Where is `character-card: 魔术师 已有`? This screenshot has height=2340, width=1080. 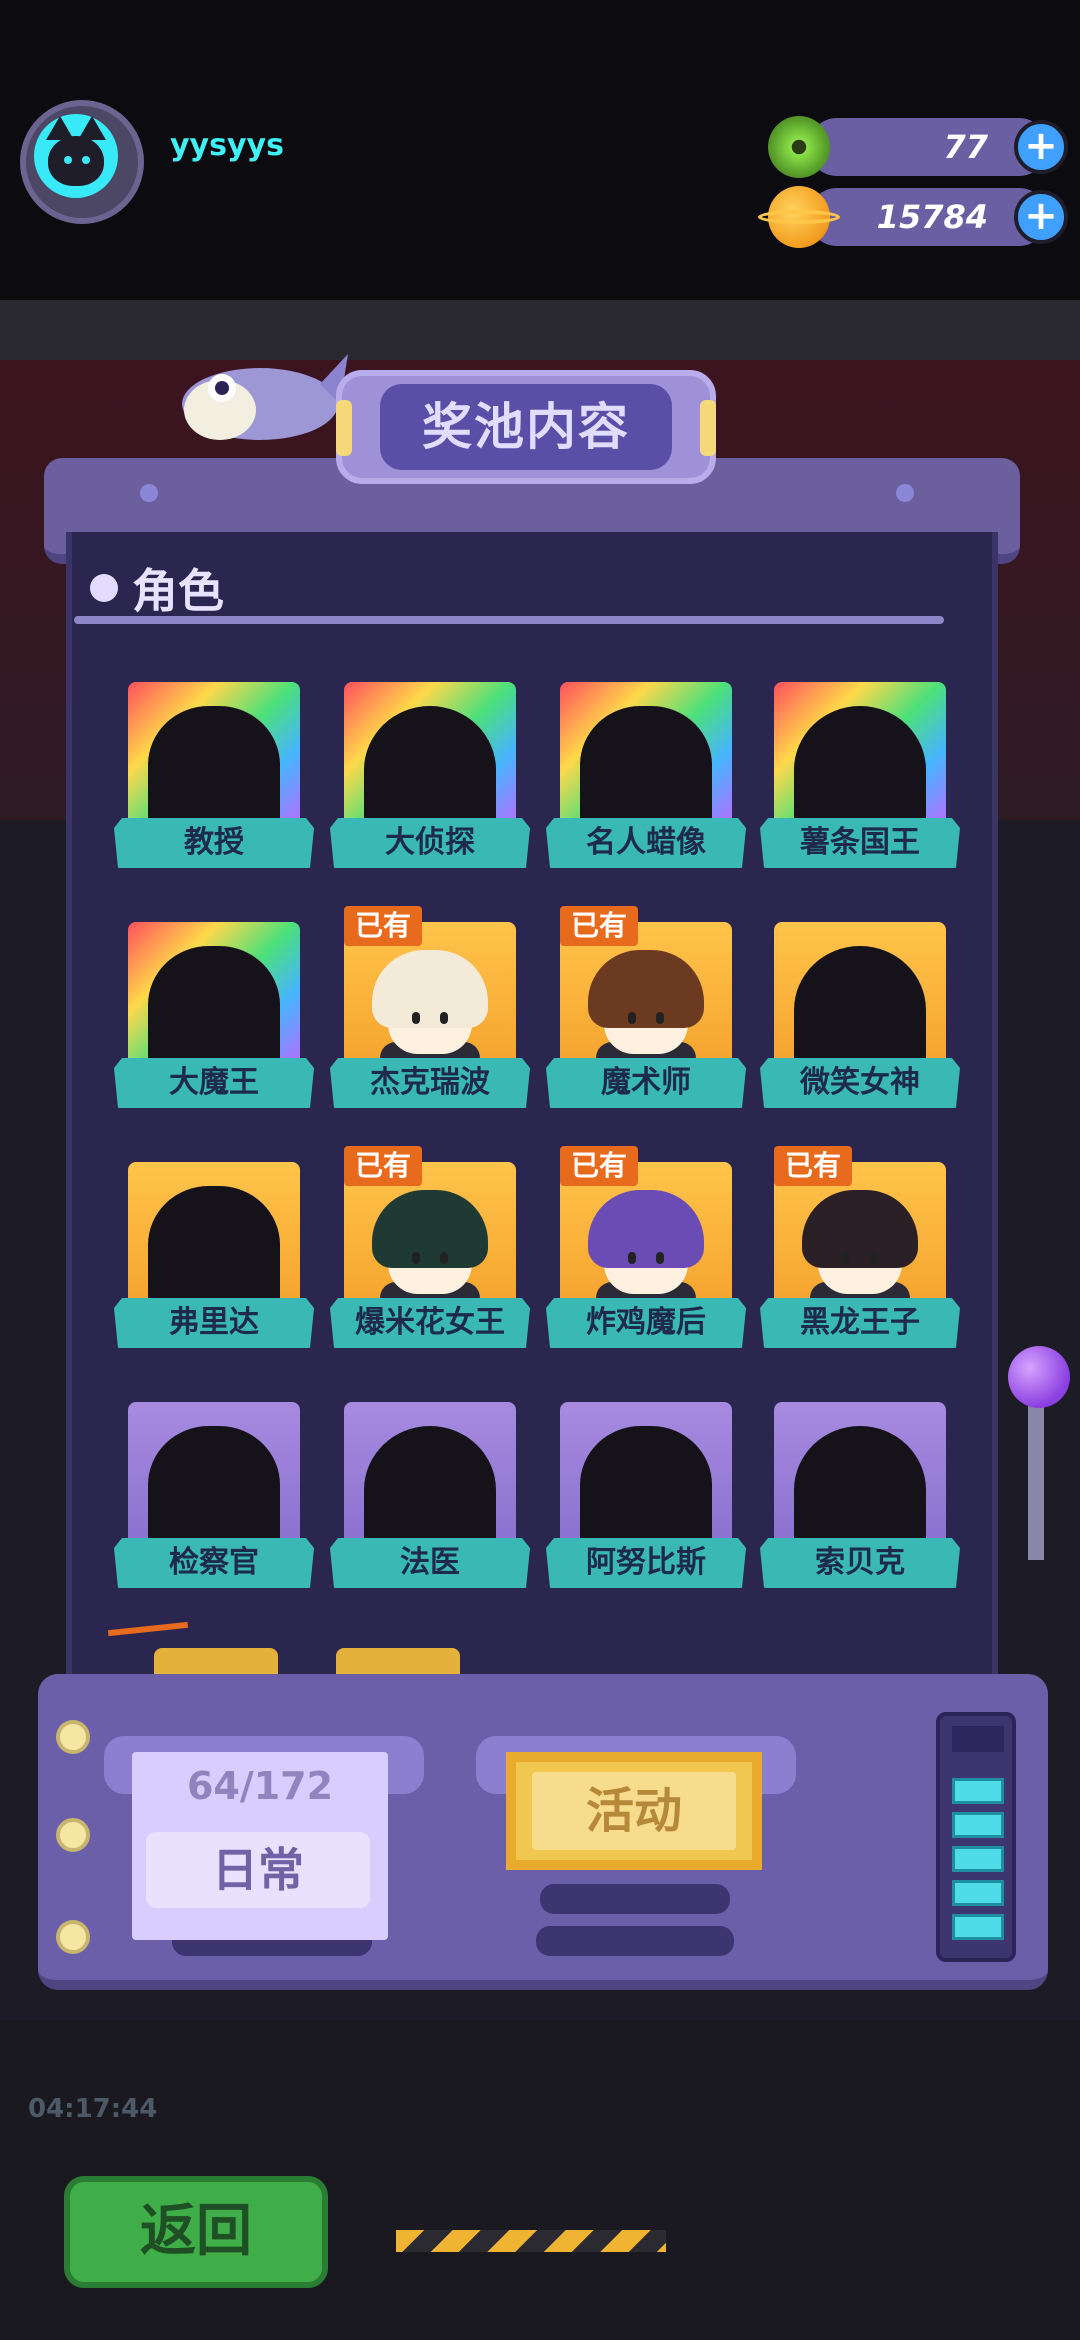
character-card: 魔术师 已有 is located at coordinates (646, 1014).